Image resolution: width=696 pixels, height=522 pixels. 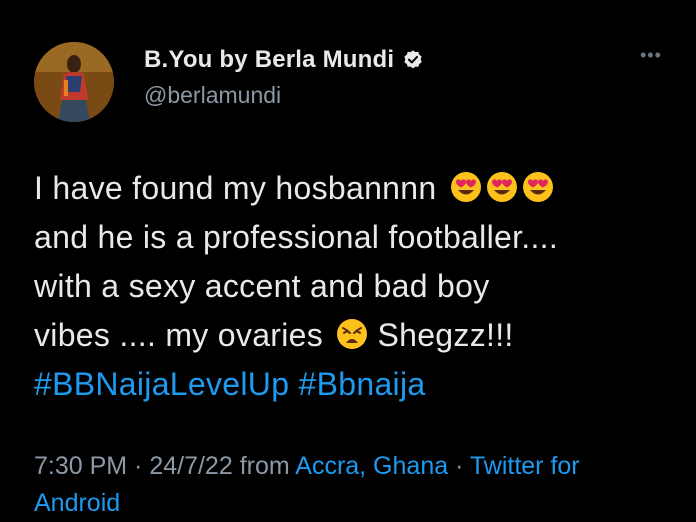 What do you see at coordinates (74, 82) in the screenshot?
I see `profile-avatar` at bounding box center [74, 82].